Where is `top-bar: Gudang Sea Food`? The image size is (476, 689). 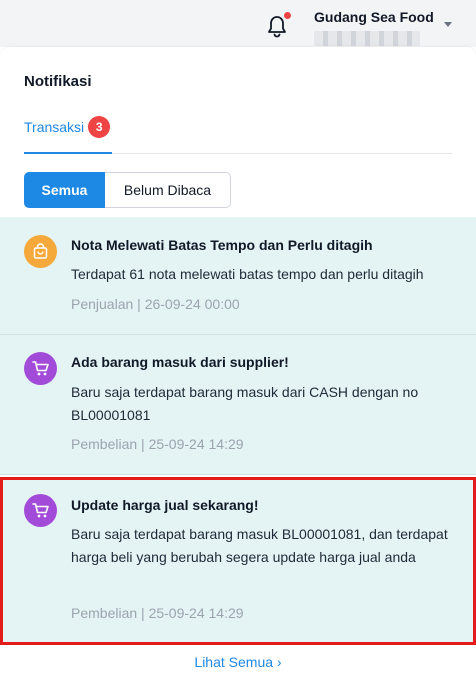 top-bar: Gudang Sea Food is located at coordinates (238, 23).